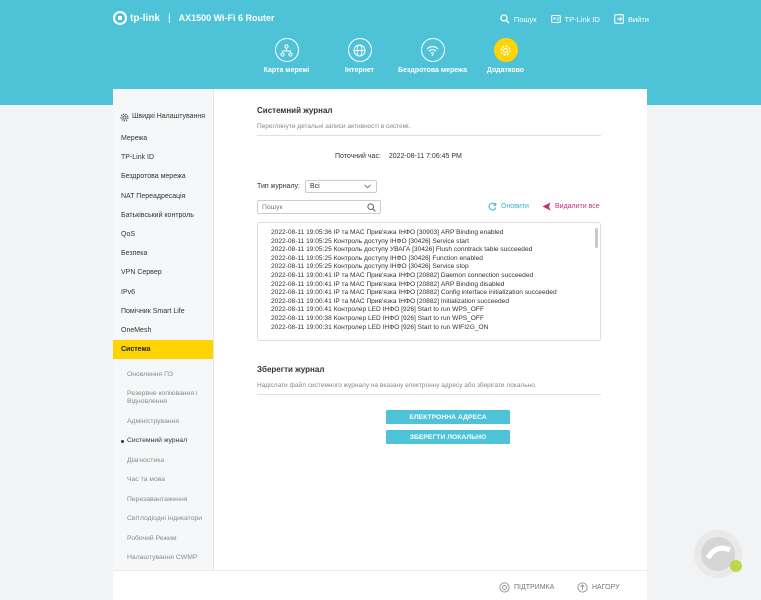 The height and width of the screenshot is (600, 761). Describe the element at coordinates (718, 554) in the screenshot. I see `watermark-logo-icon` at that location.